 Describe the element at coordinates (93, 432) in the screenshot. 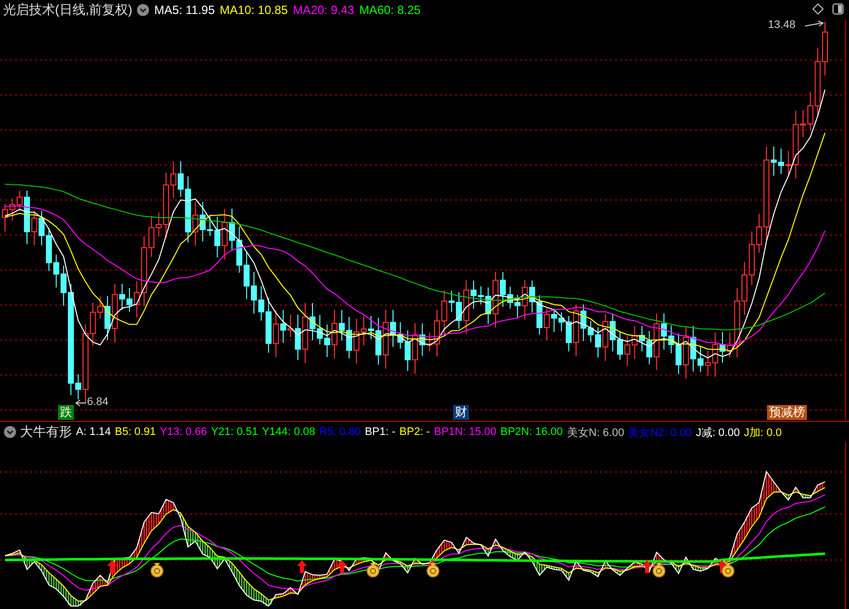

I see `legend-value: A: 1.14` at that location.